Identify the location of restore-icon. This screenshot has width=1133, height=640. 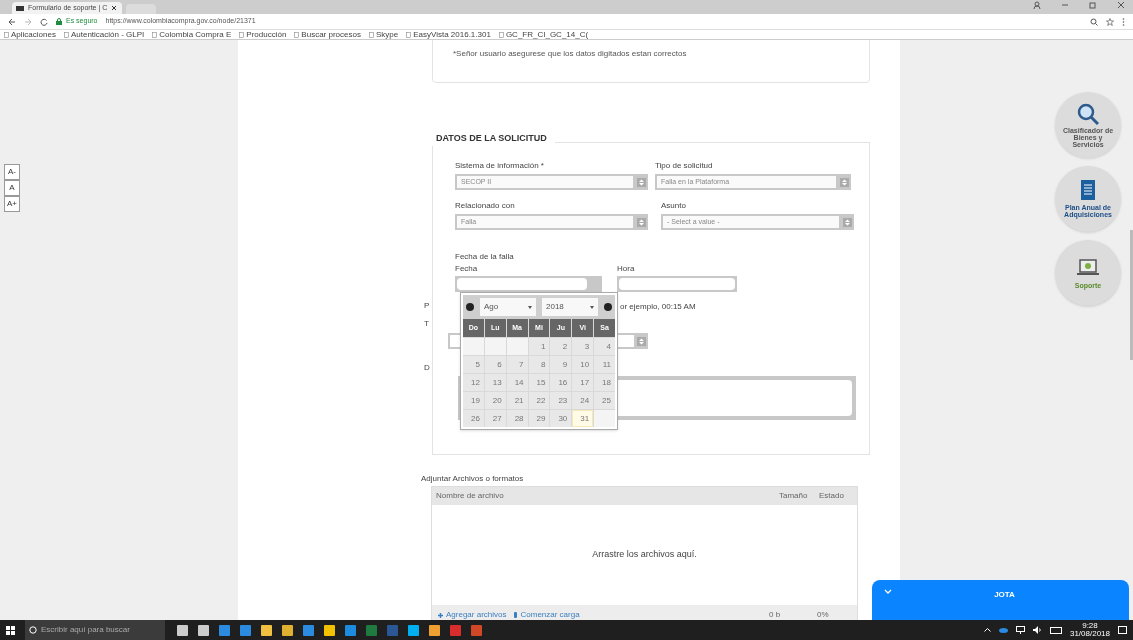
(1093, 5).